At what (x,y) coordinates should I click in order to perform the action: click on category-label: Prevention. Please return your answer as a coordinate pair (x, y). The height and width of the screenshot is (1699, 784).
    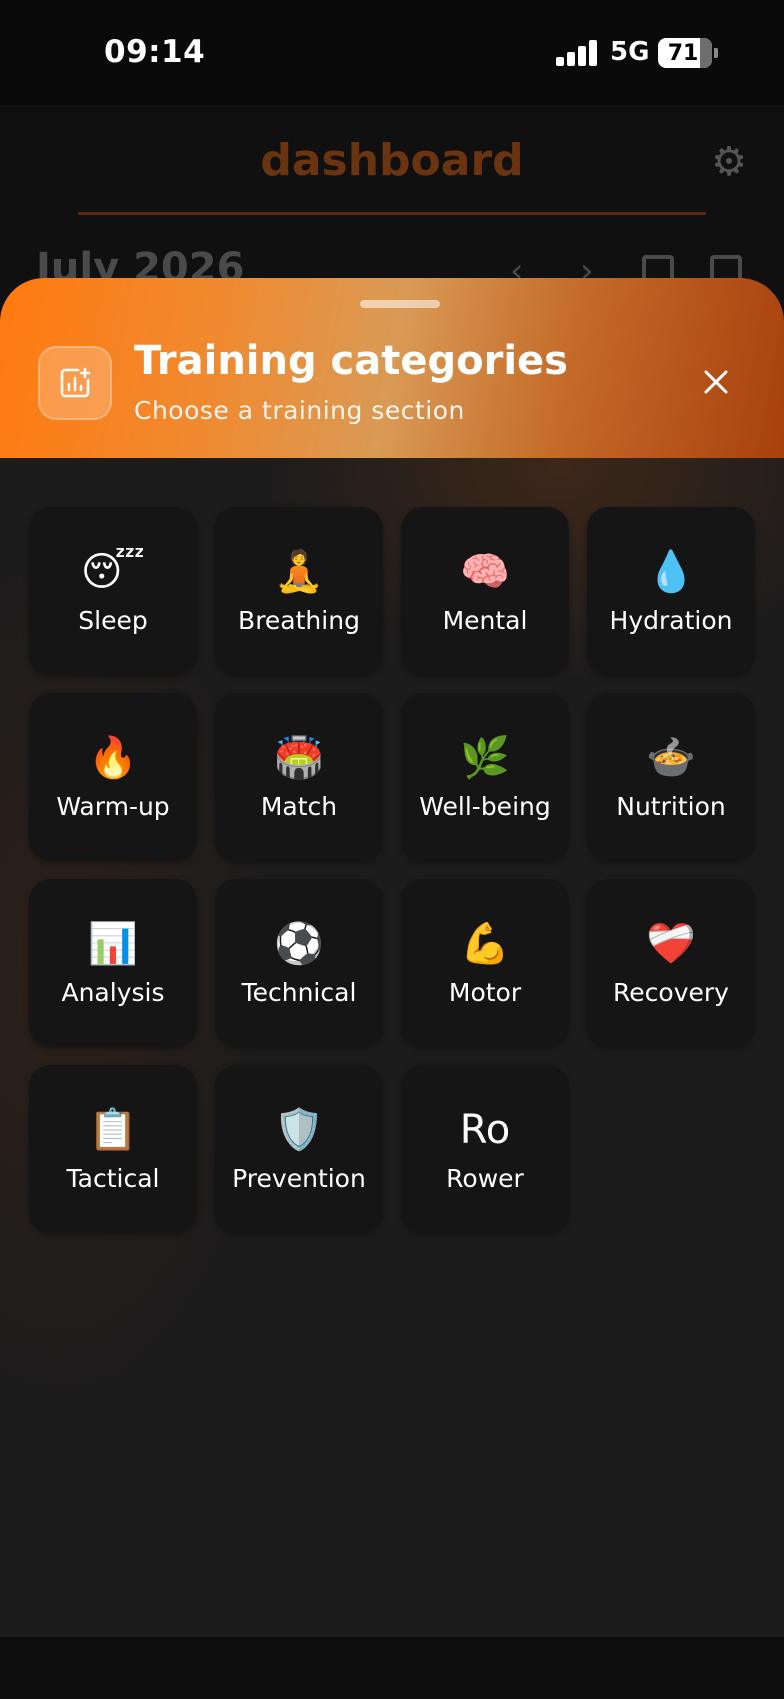
    Looking at the image, I should click on (299, 1178).